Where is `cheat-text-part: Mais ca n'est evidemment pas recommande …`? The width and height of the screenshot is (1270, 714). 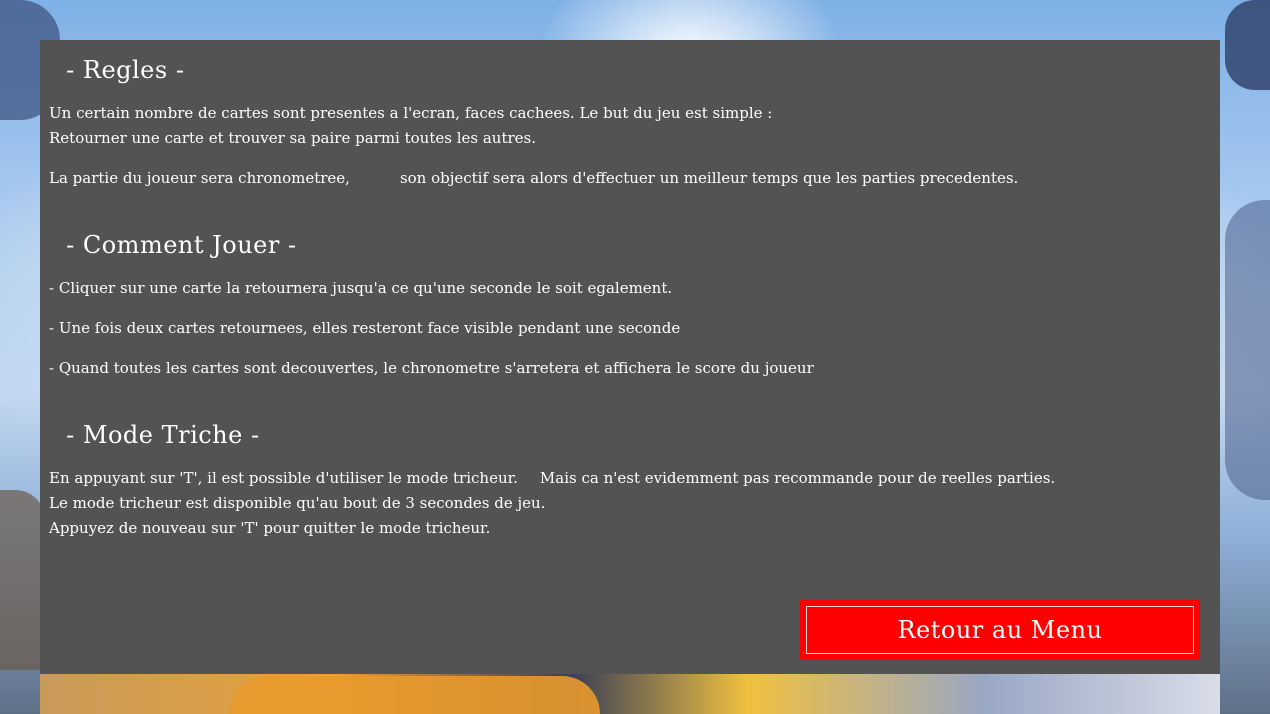 cheat-text-part: Mais ca n'est evidemment pas recommande … is located at coordinates (797, 478).